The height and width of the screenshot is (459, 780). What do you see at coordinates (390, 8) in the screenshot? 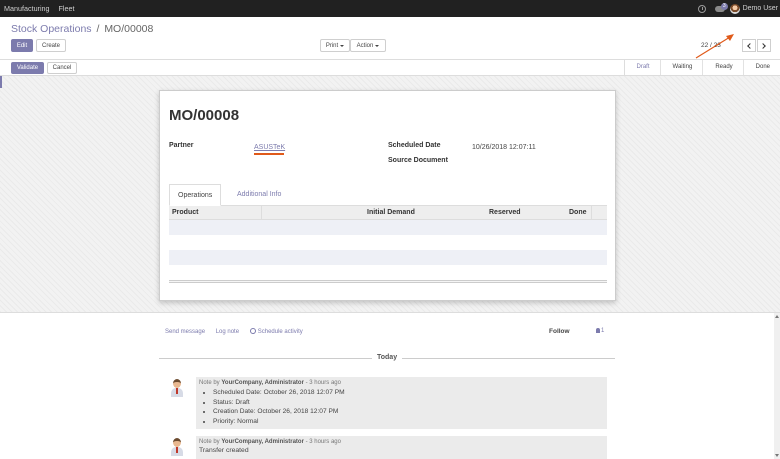
I see `top-navbar: Manufacturing Fleet 3 Demo User` at bounding box center [390, 8].